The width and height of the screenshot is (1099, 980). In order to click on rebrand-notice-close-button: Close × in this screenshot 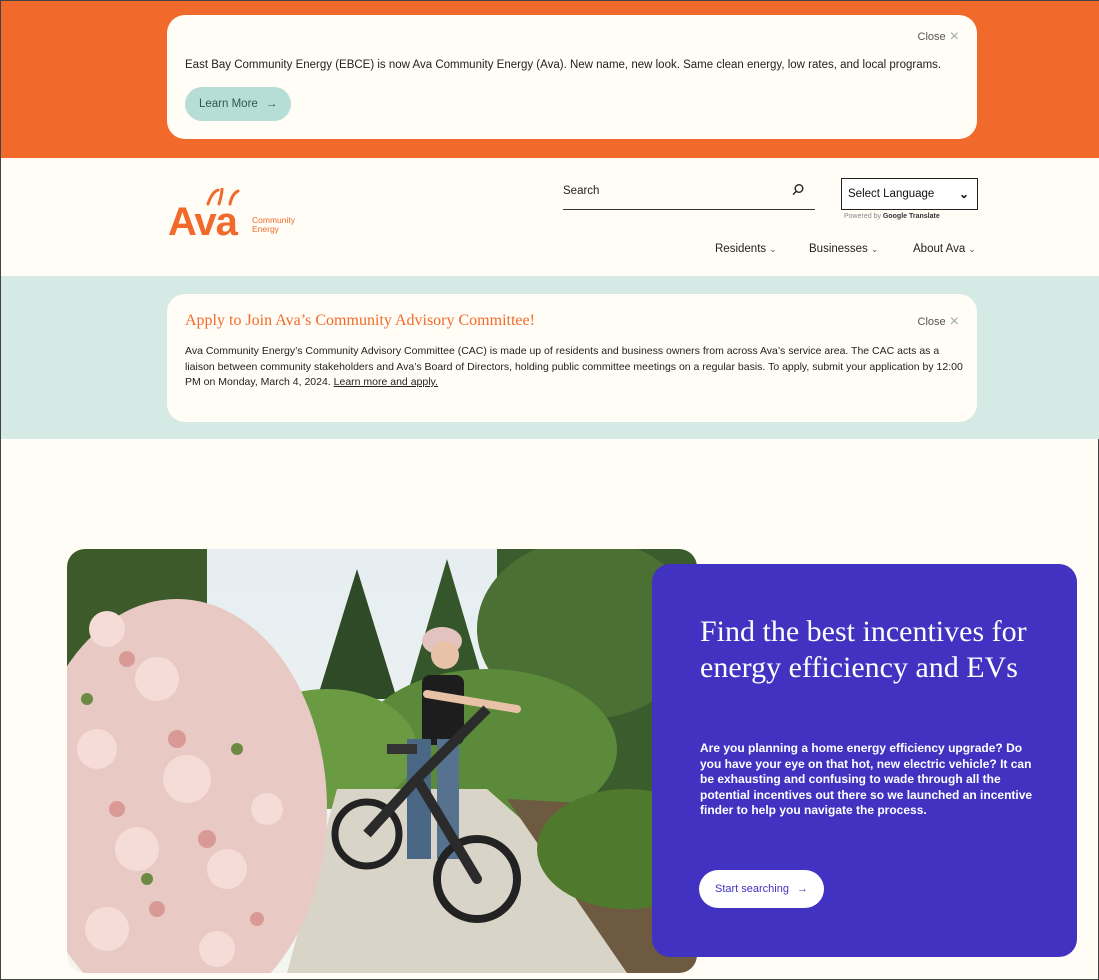, I will do `click(938, 36)`.